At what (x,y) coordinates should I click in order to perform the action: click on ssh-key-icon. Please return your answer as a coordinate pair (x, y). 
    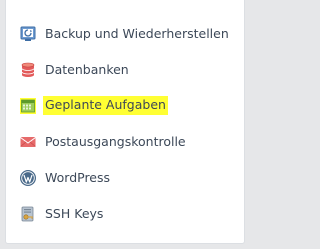
    Looking at the image, I should click on (27, 214).